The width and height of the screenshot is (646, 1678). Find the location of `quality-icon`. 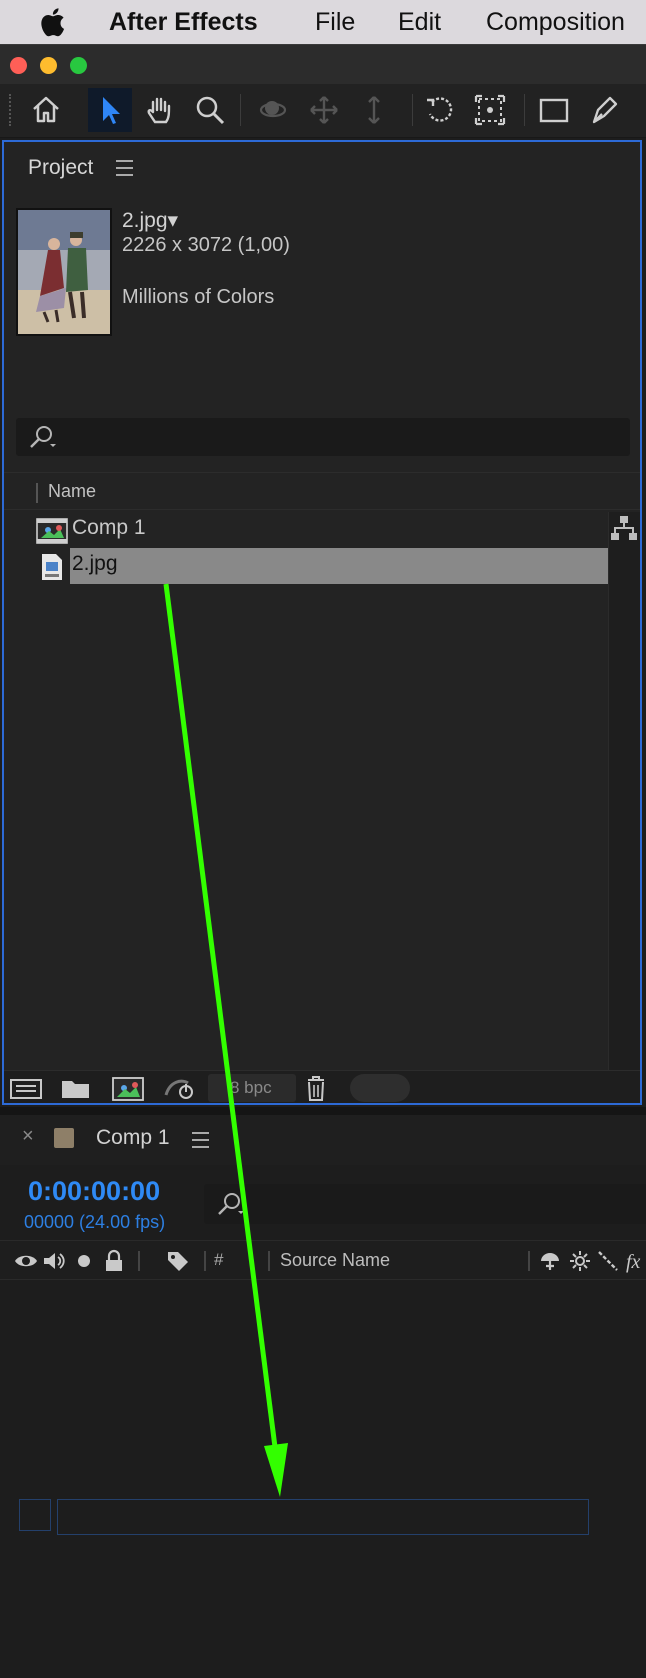

quality-icon is located at coordinates (608, 1261).